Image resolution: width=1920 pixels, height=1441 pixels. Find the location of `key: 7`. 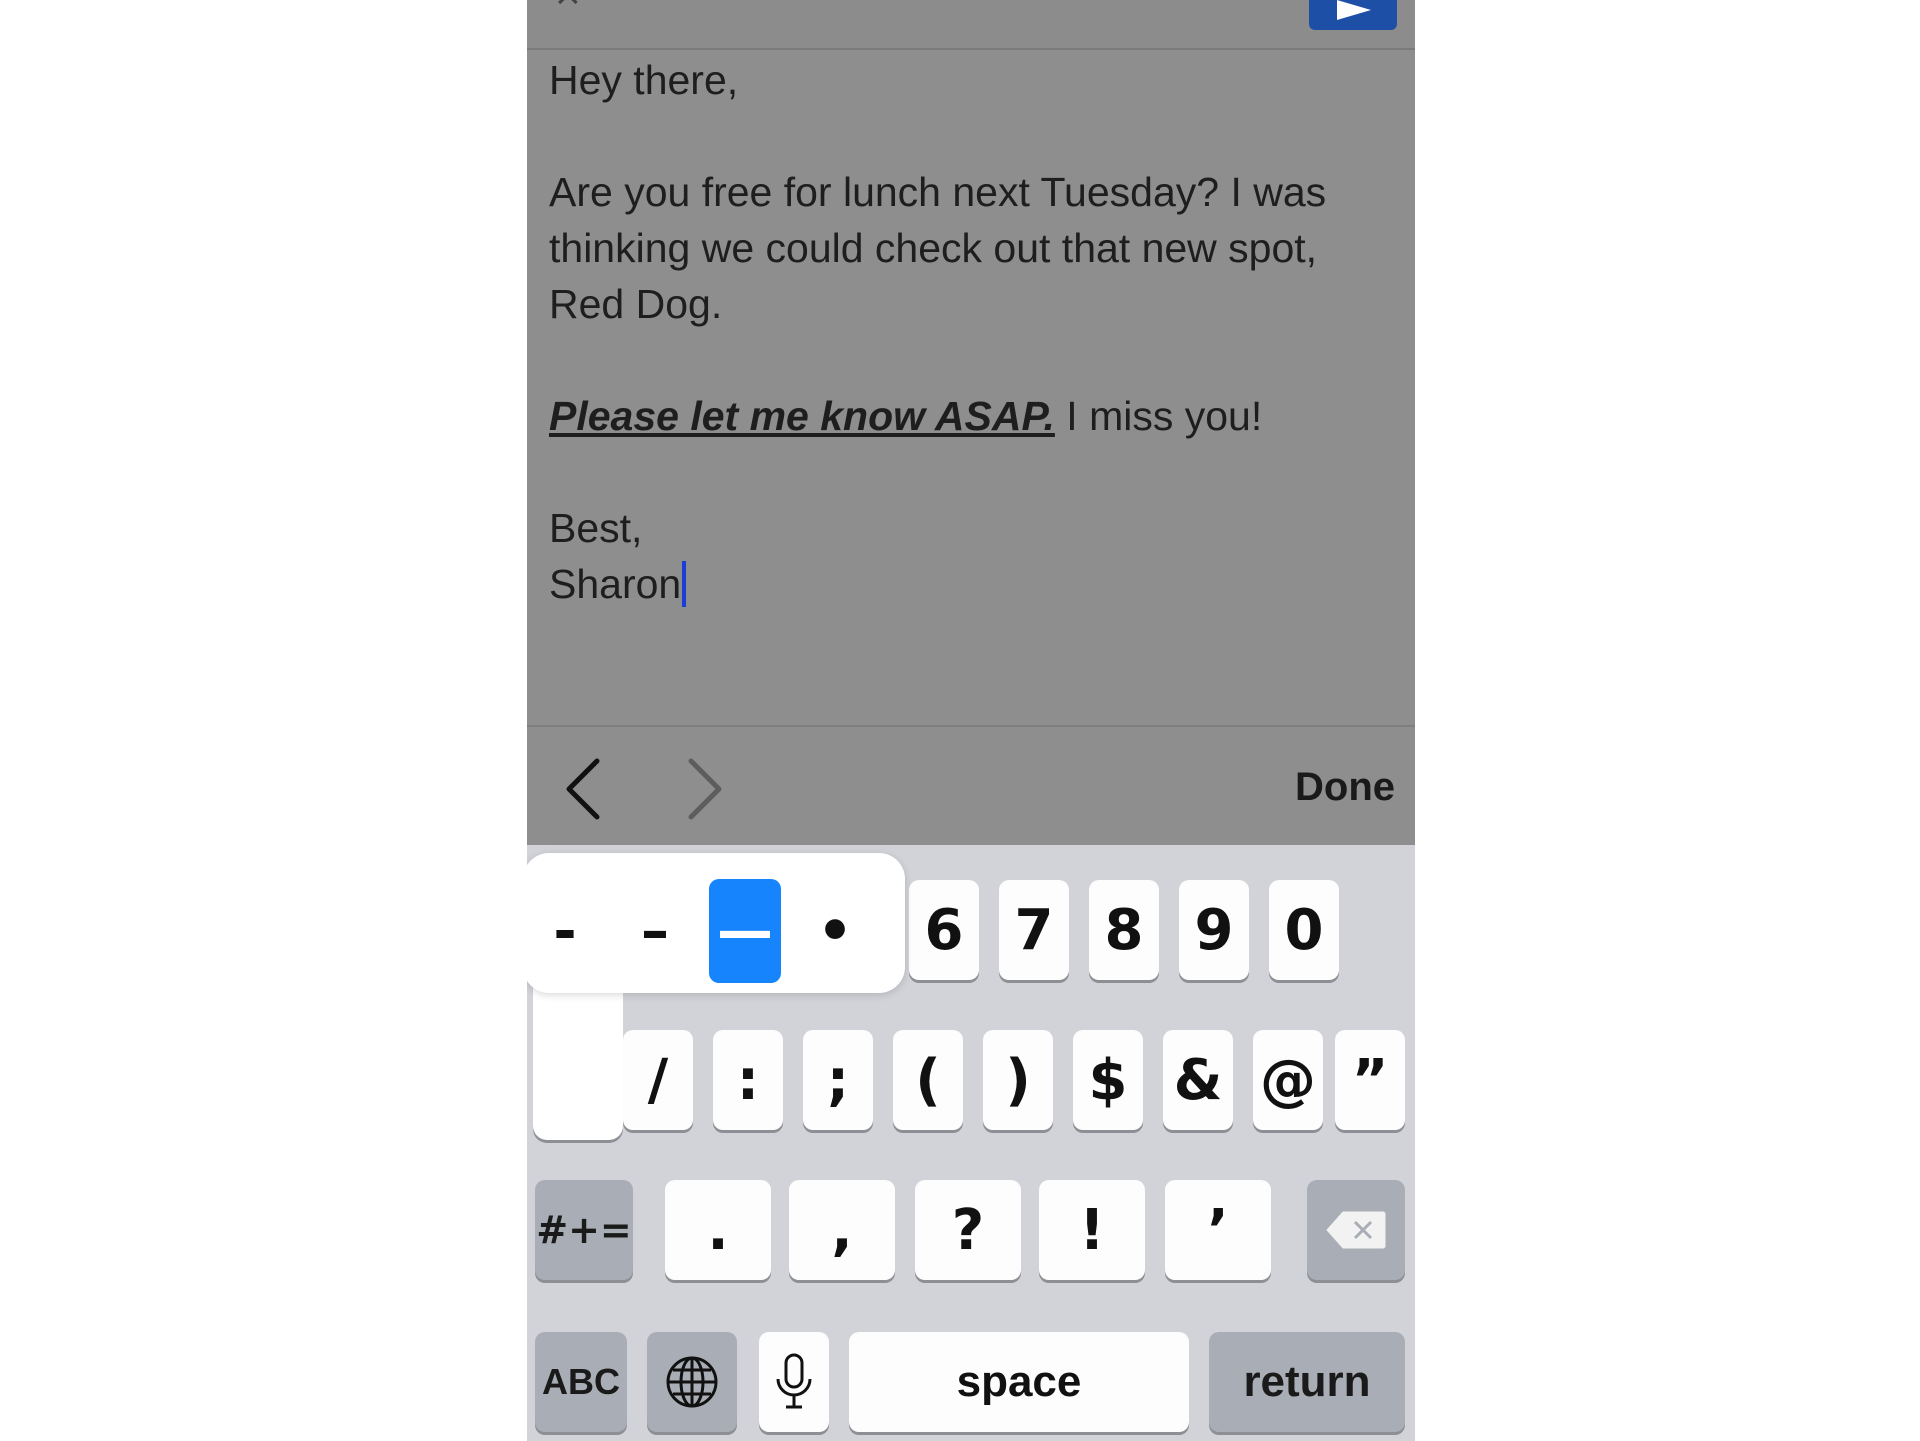

key: 7 is located at coordinates (1034, 930).